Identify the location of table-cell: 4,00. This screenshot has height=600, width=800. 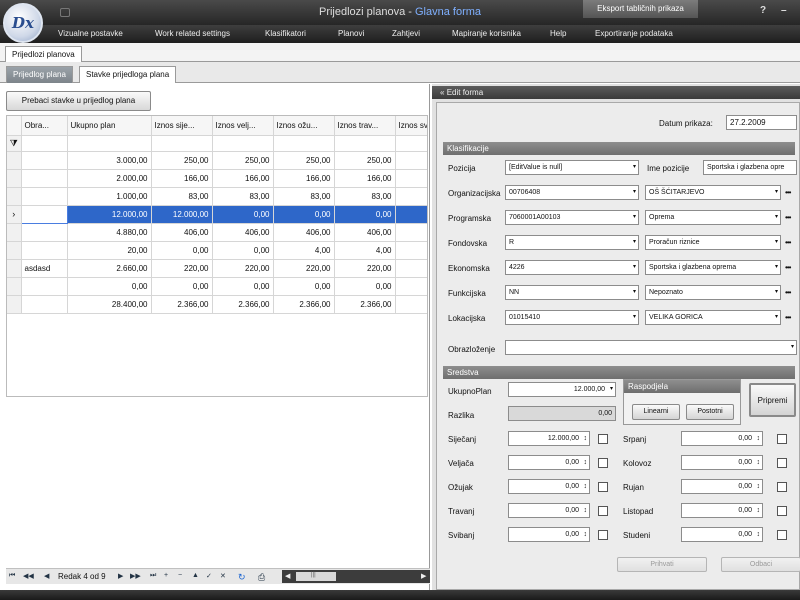
(304, 250).